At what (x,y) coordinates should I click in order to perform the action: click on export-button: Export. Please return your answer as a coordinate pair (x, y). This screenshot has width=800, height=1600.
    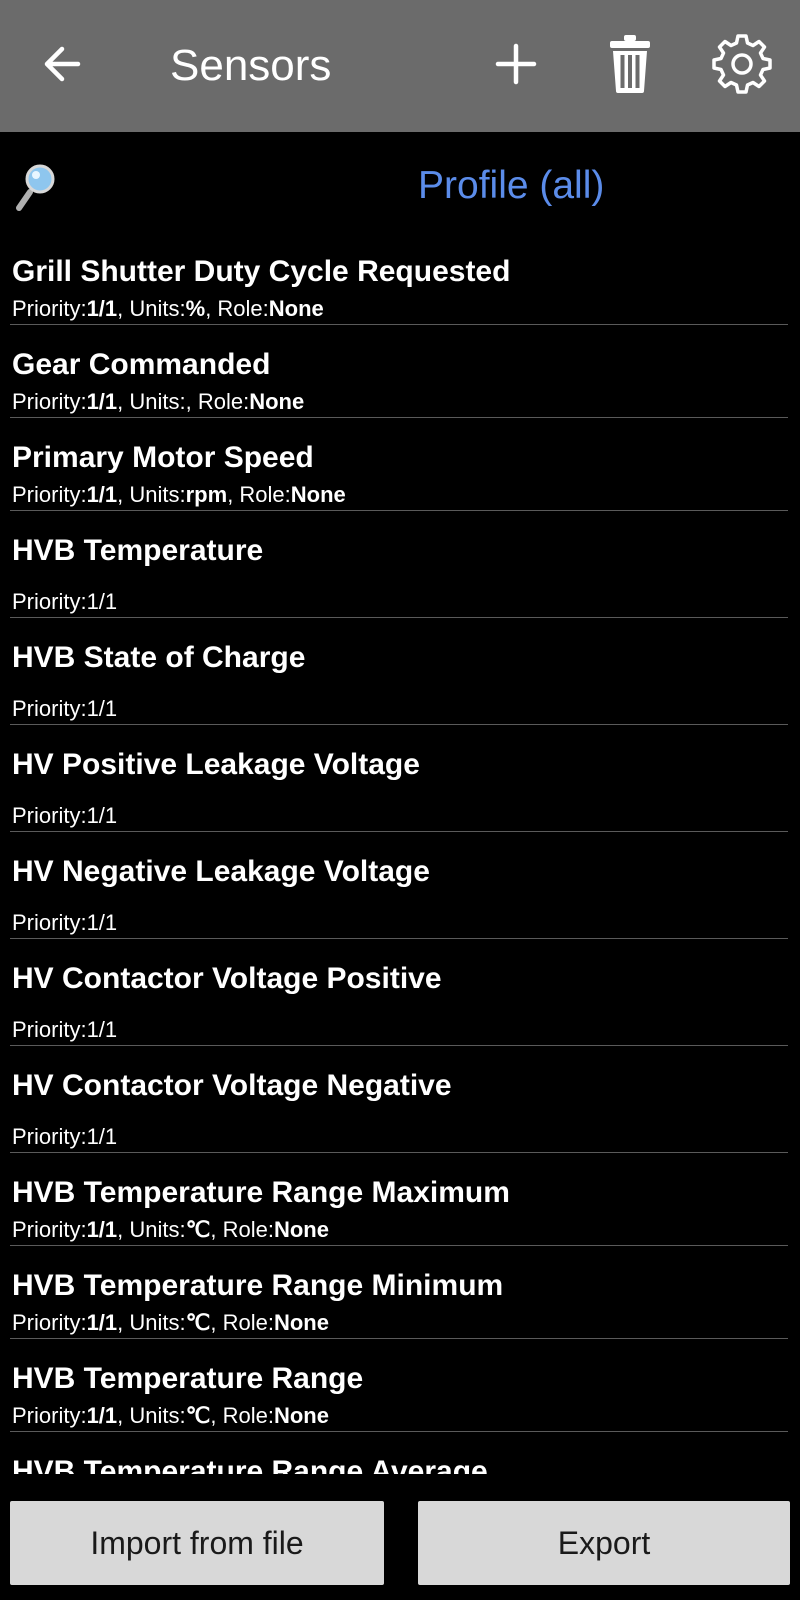
    Looking at the image, I should click on (604, 1543).